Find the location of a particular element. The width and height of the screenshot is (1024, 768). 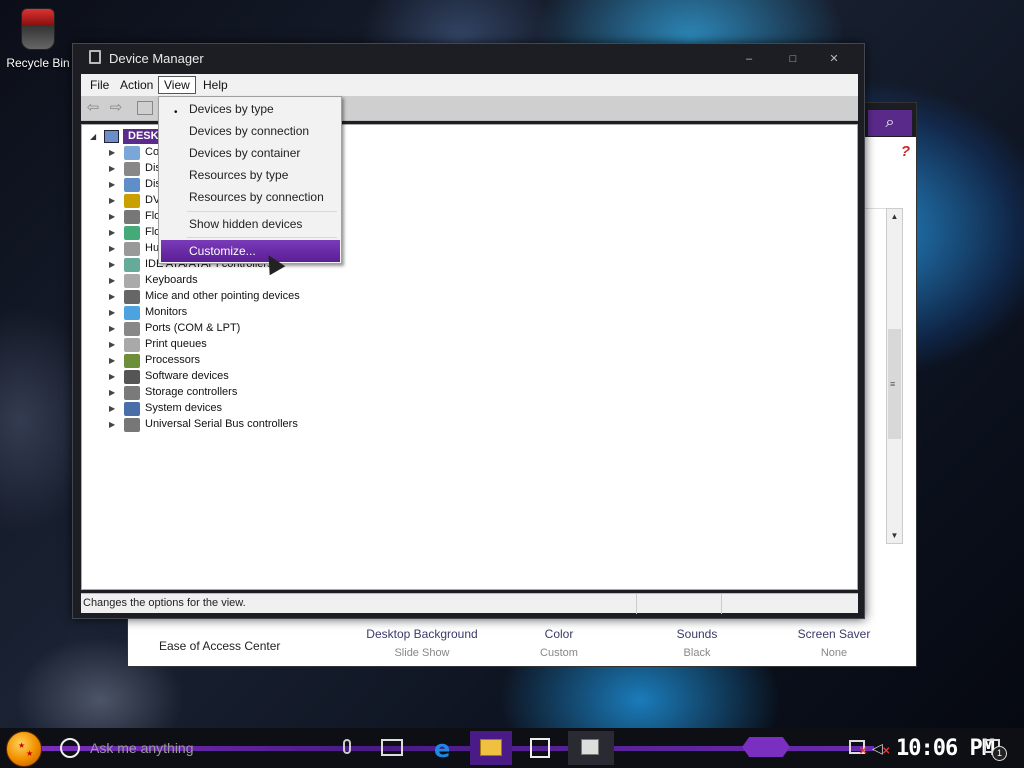

close-button: ✕ is located at coordinates (834, 59).